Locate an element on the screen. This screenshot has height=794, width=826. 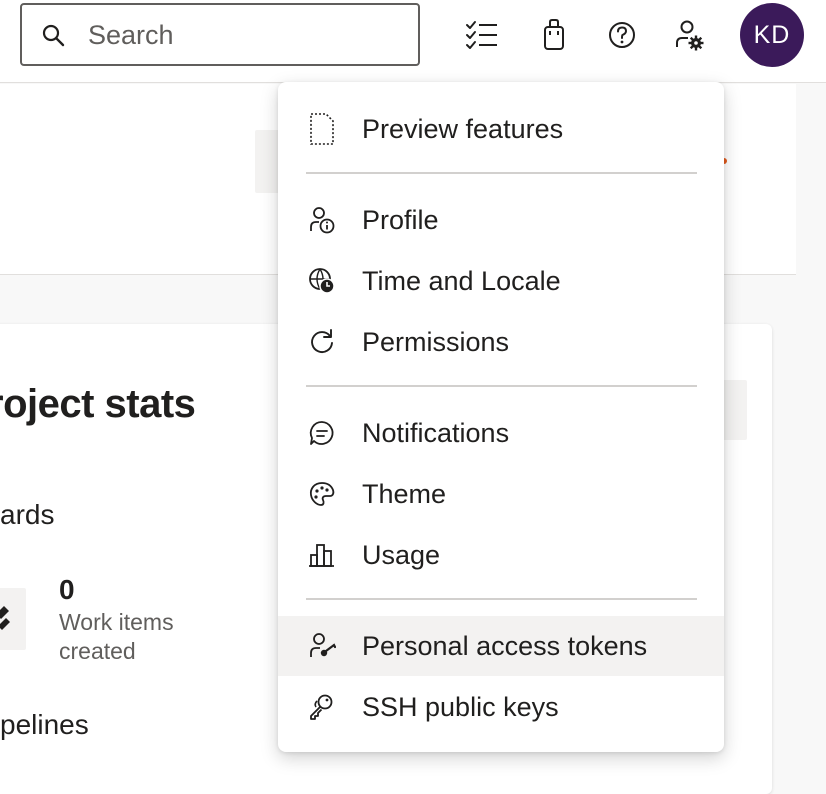
menu-item-time-and-locale: Time and Locale is located at coordinates (501, 281).